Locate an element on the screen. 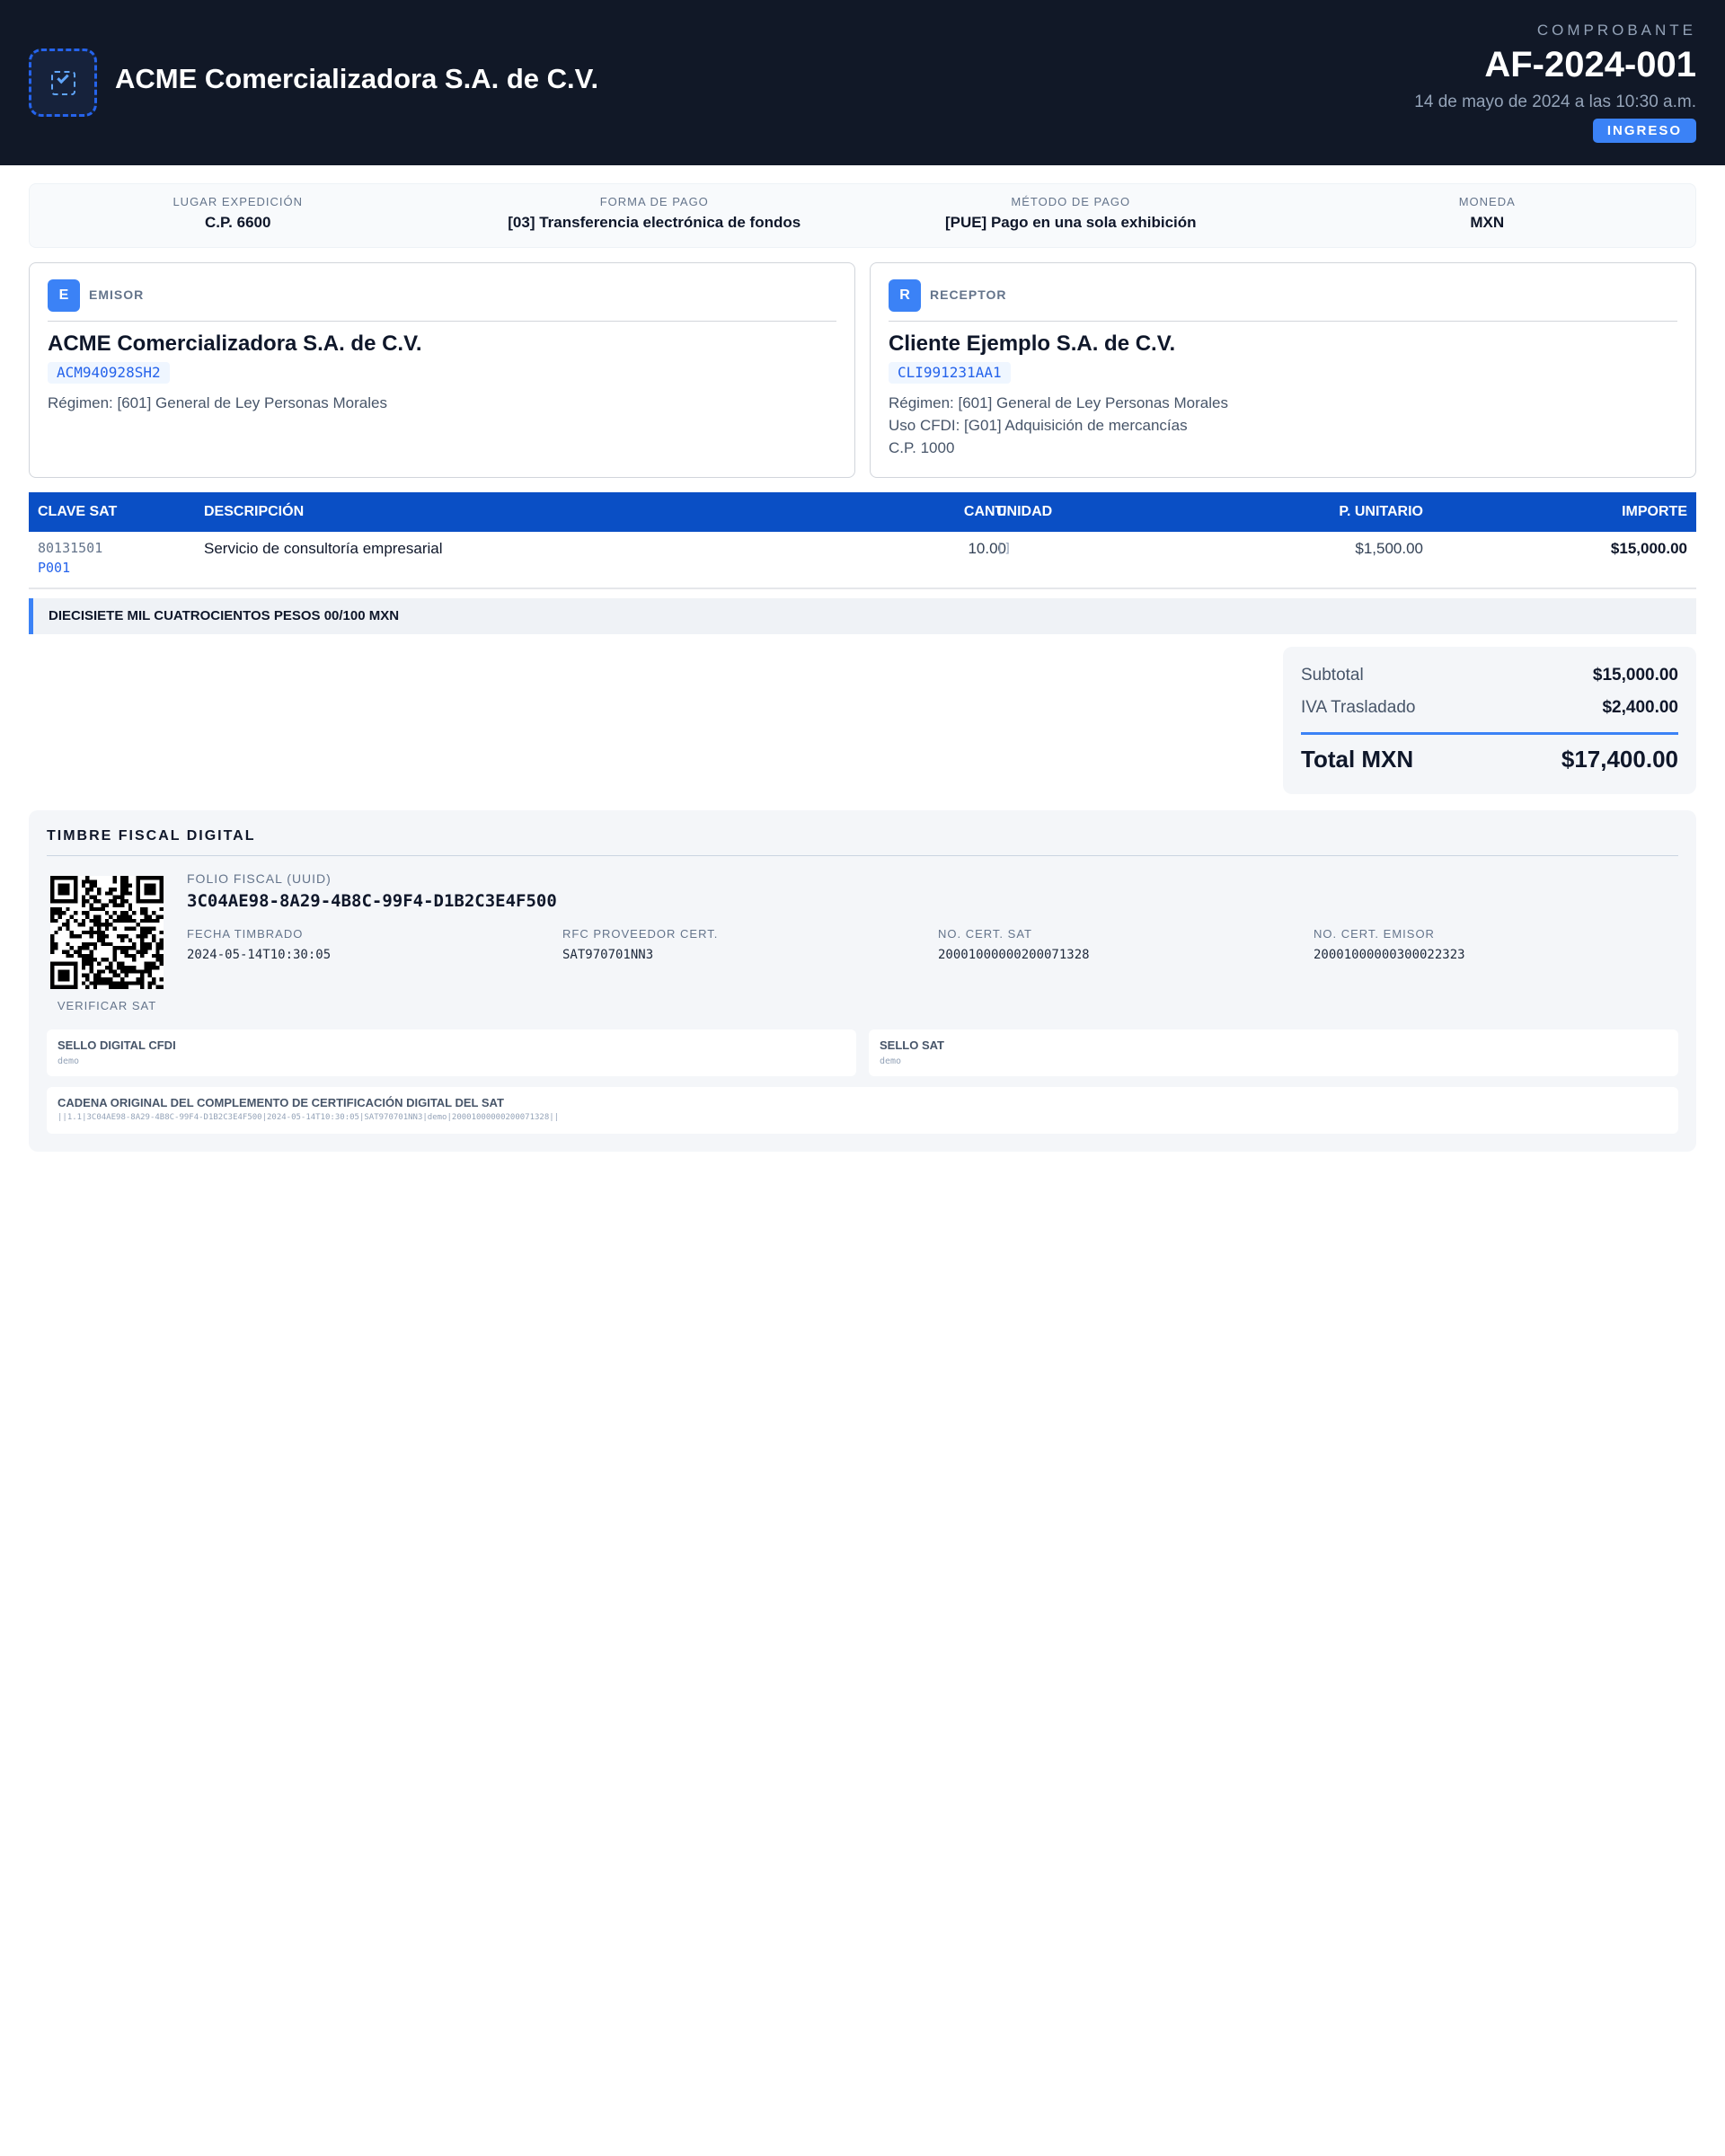 The width and height of the screenshot is (1725, 2156). emisor-badge: E is located at coordinates (64, 295).